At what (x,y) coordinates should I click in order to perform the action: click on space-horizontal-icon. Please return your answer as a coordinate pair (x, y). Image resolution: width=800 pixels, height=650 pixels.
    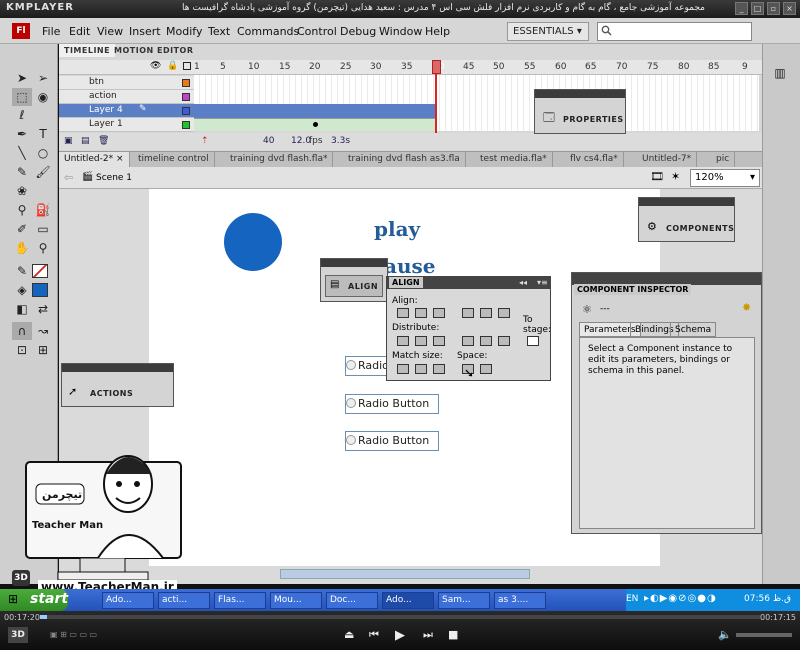
    Looking at the image, I should click on (486, 369).